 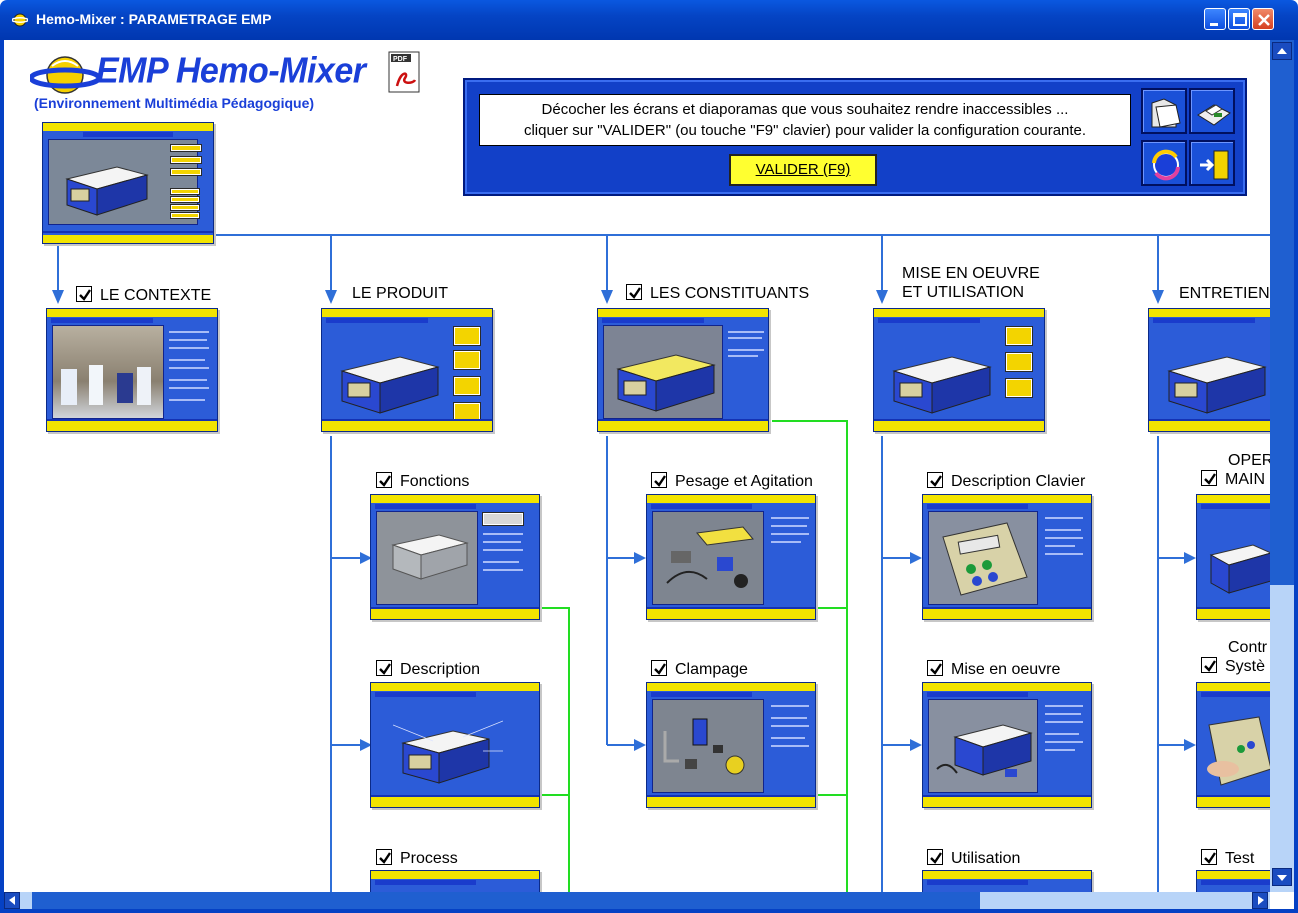 I want to click on entretien-screen-thumbnail, so click(x=1209, y=370).